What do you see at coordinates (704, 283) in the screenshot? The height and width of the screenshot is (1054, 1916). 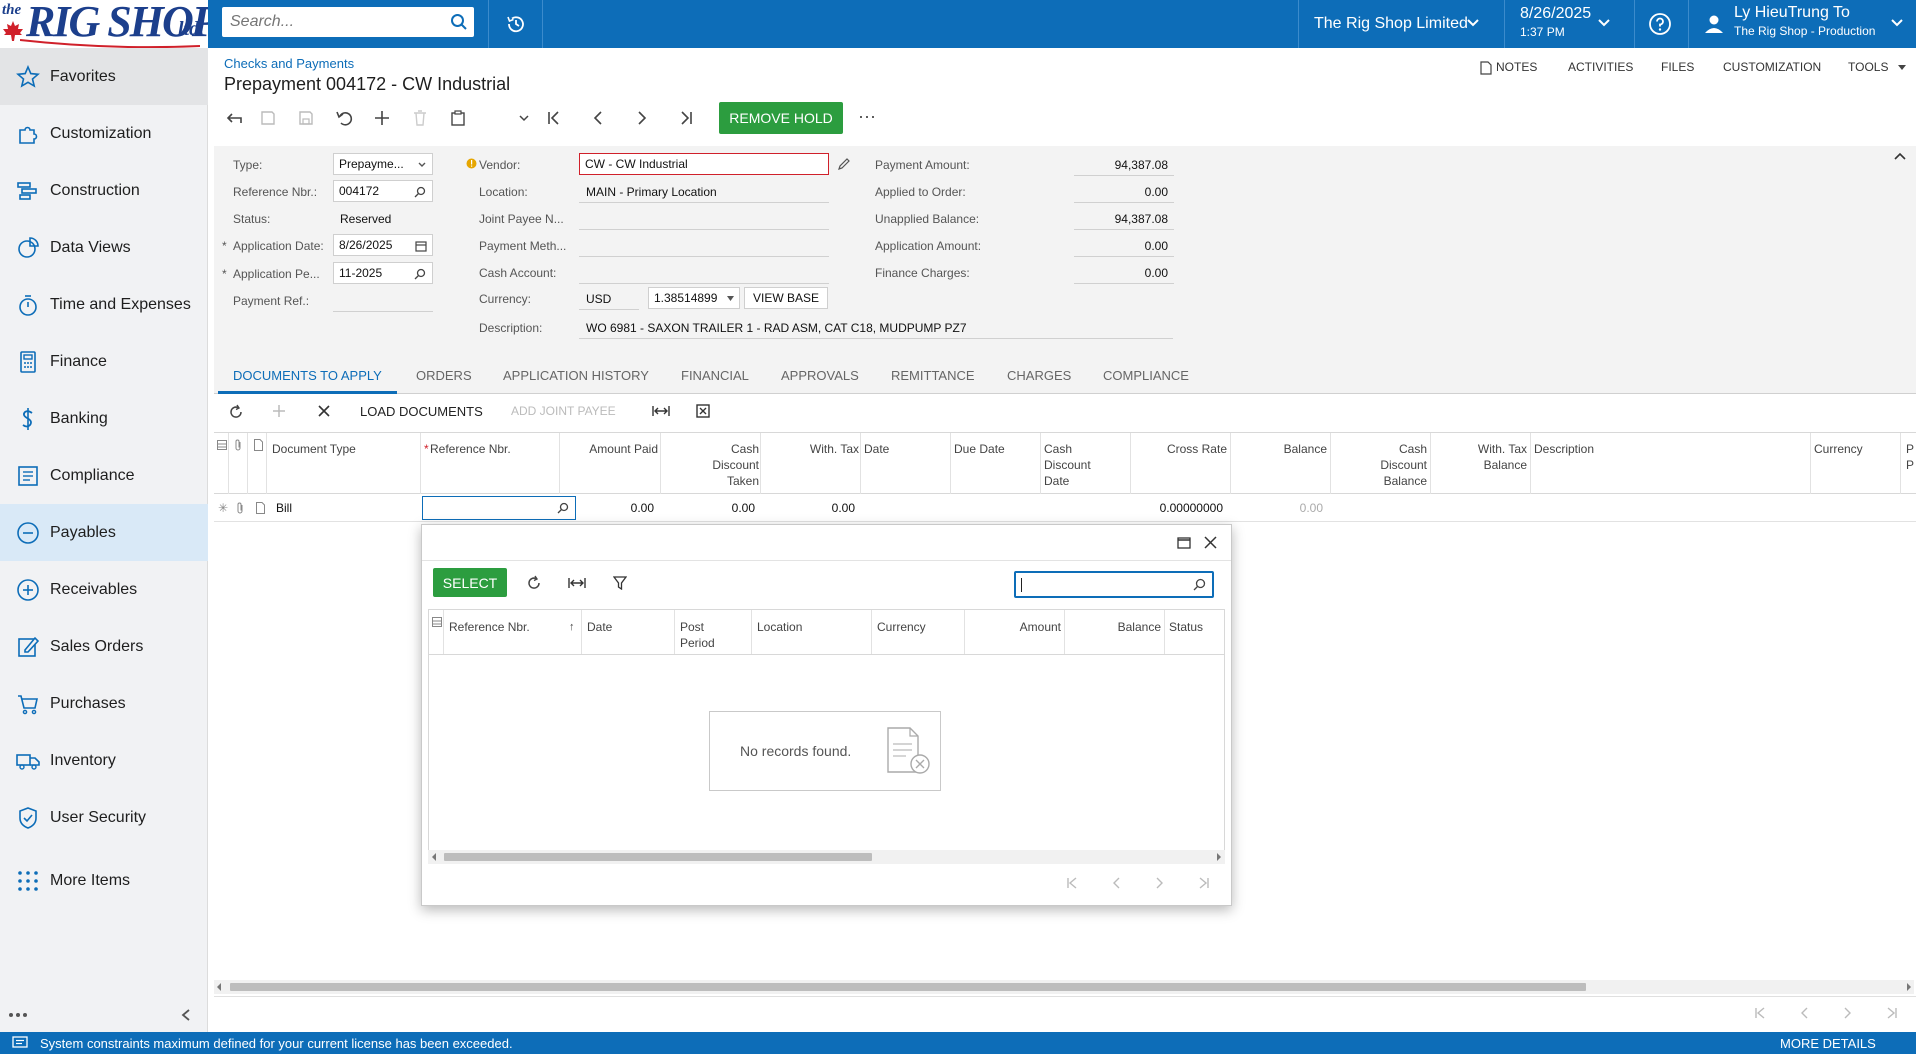 I see `cash-account-field` at bounding box center [704, 283].